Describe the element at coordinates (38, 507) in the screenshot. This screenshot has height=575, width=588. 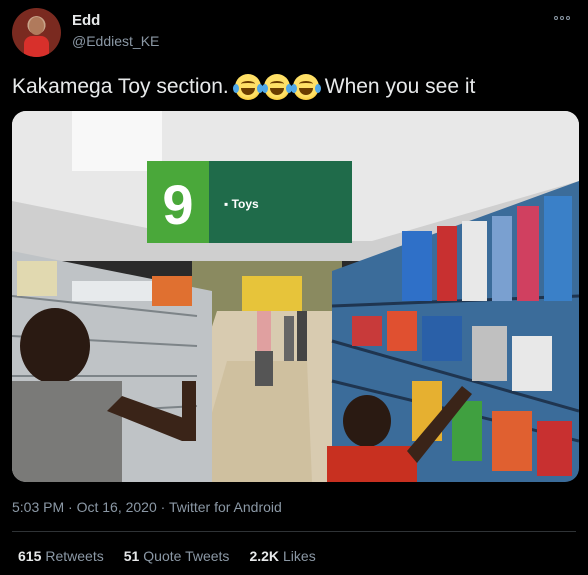
I see `tweet-time: 5:03 PM` at that location.